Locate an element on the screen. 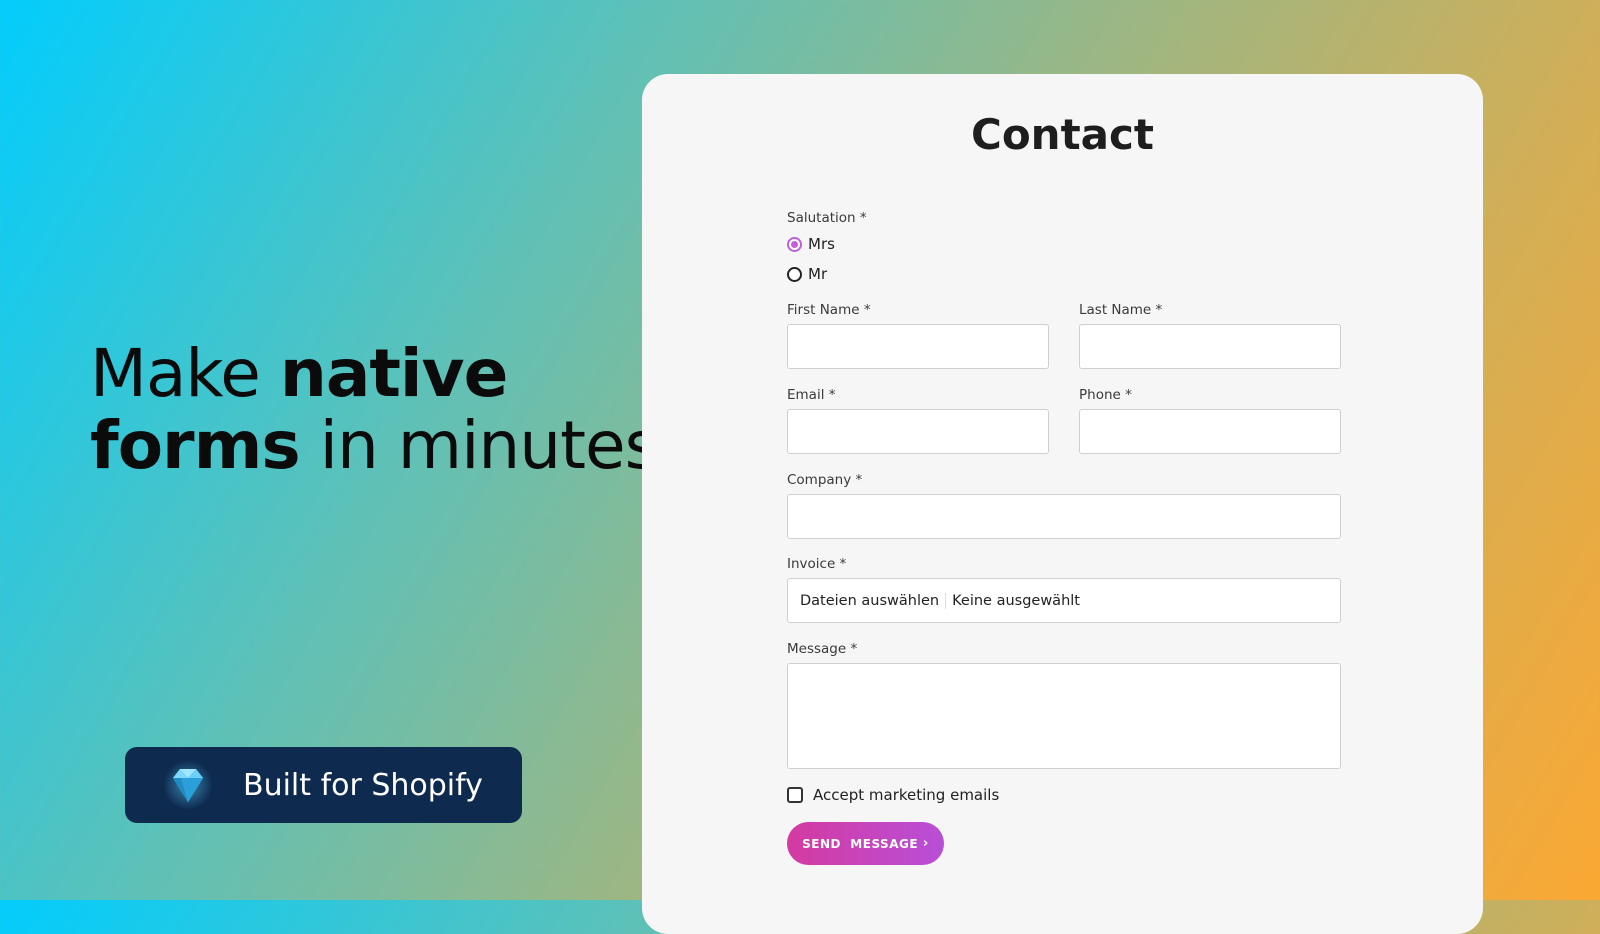  email-field is located at coordinates (918, 431).